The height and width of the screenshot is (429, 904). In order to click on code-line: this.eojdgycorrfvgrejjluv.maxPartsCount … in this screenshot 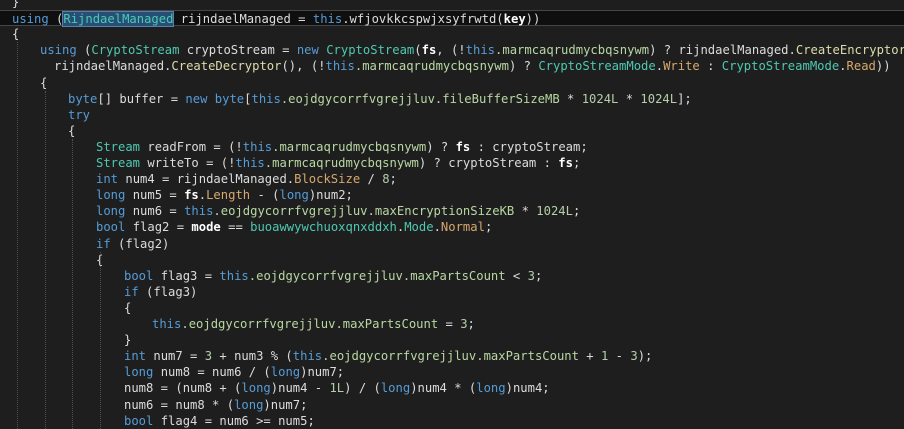, I will do `click(452, 324)`.